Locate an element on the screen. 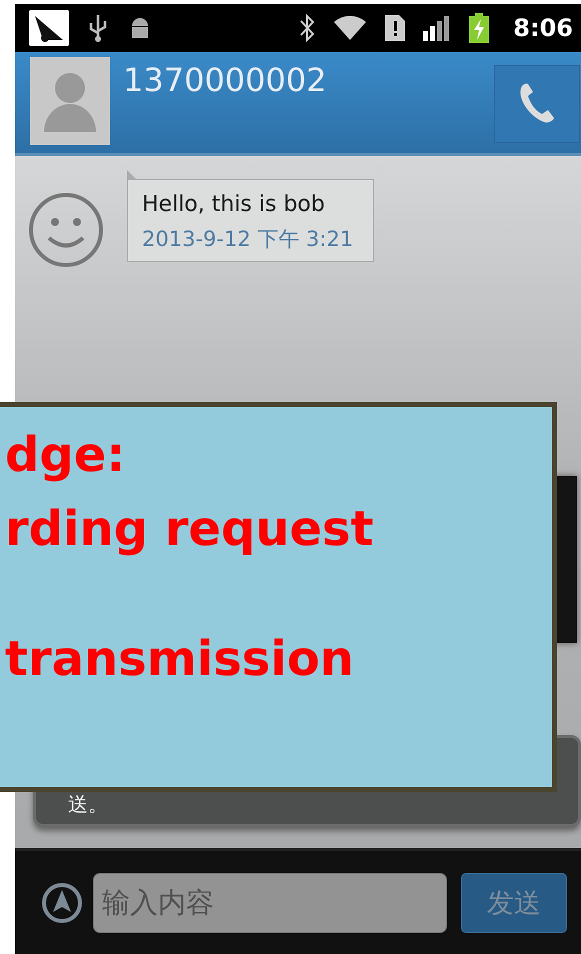 The height and width of the screenshot is (954, 581). app-icon is located at coordinates (49, 28).